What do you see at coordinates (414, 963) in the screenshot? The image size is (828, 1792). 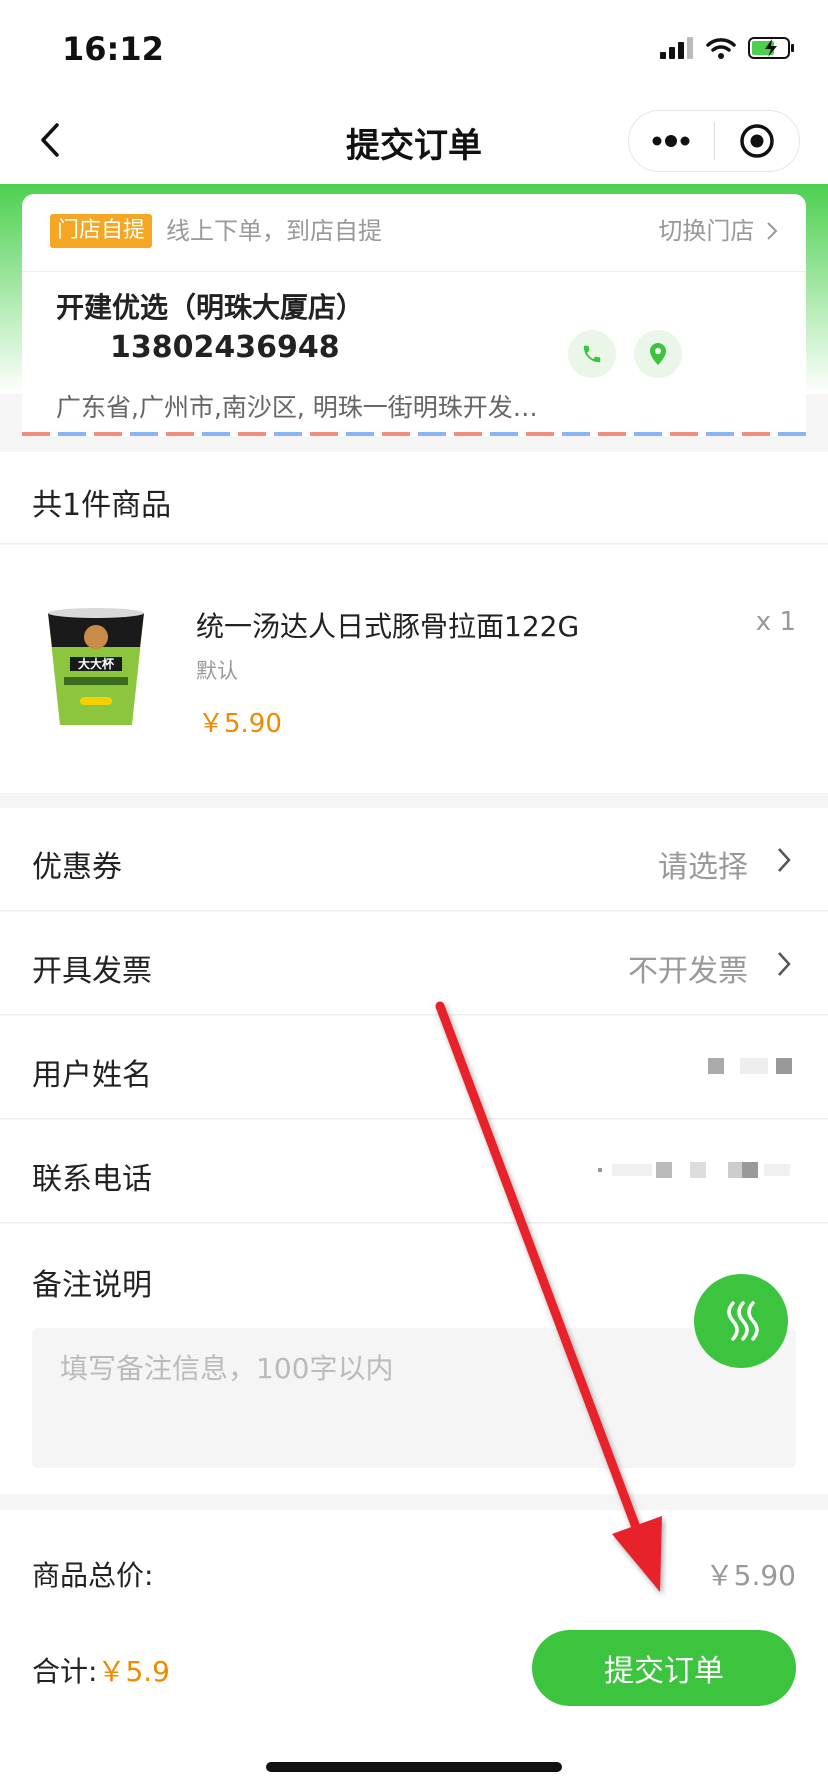 I see `invoice-row: 开具发票 不开发票` at bounding box center [414, 963].